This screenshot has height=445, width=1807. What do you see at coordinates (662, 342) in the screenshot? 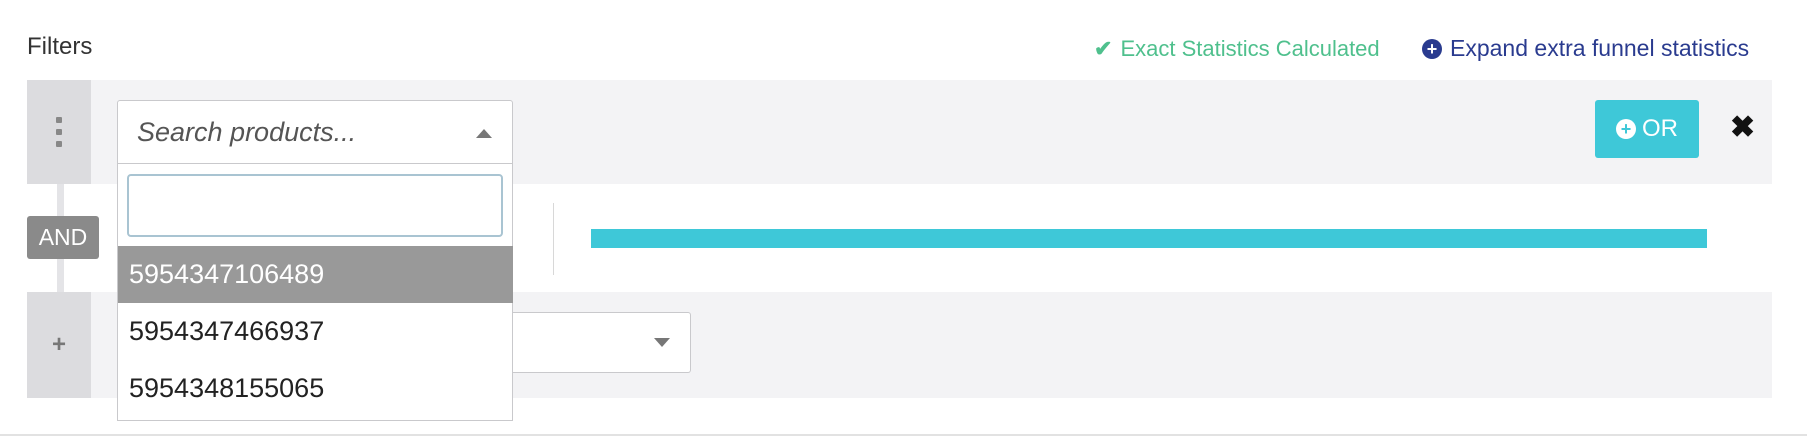
I see `caret-down-icon` at bounding box center [662, 342].